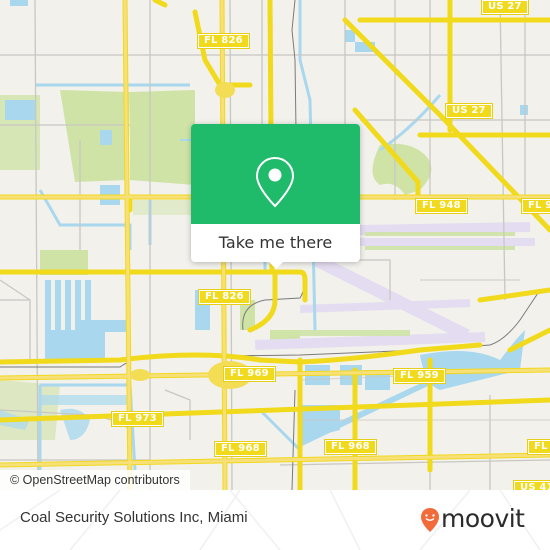 Image resolution: width=550 pixels, height=550 pixels. I want to click on place-name: Coal Security Solutions Inc, Miami, so click(134, 517).